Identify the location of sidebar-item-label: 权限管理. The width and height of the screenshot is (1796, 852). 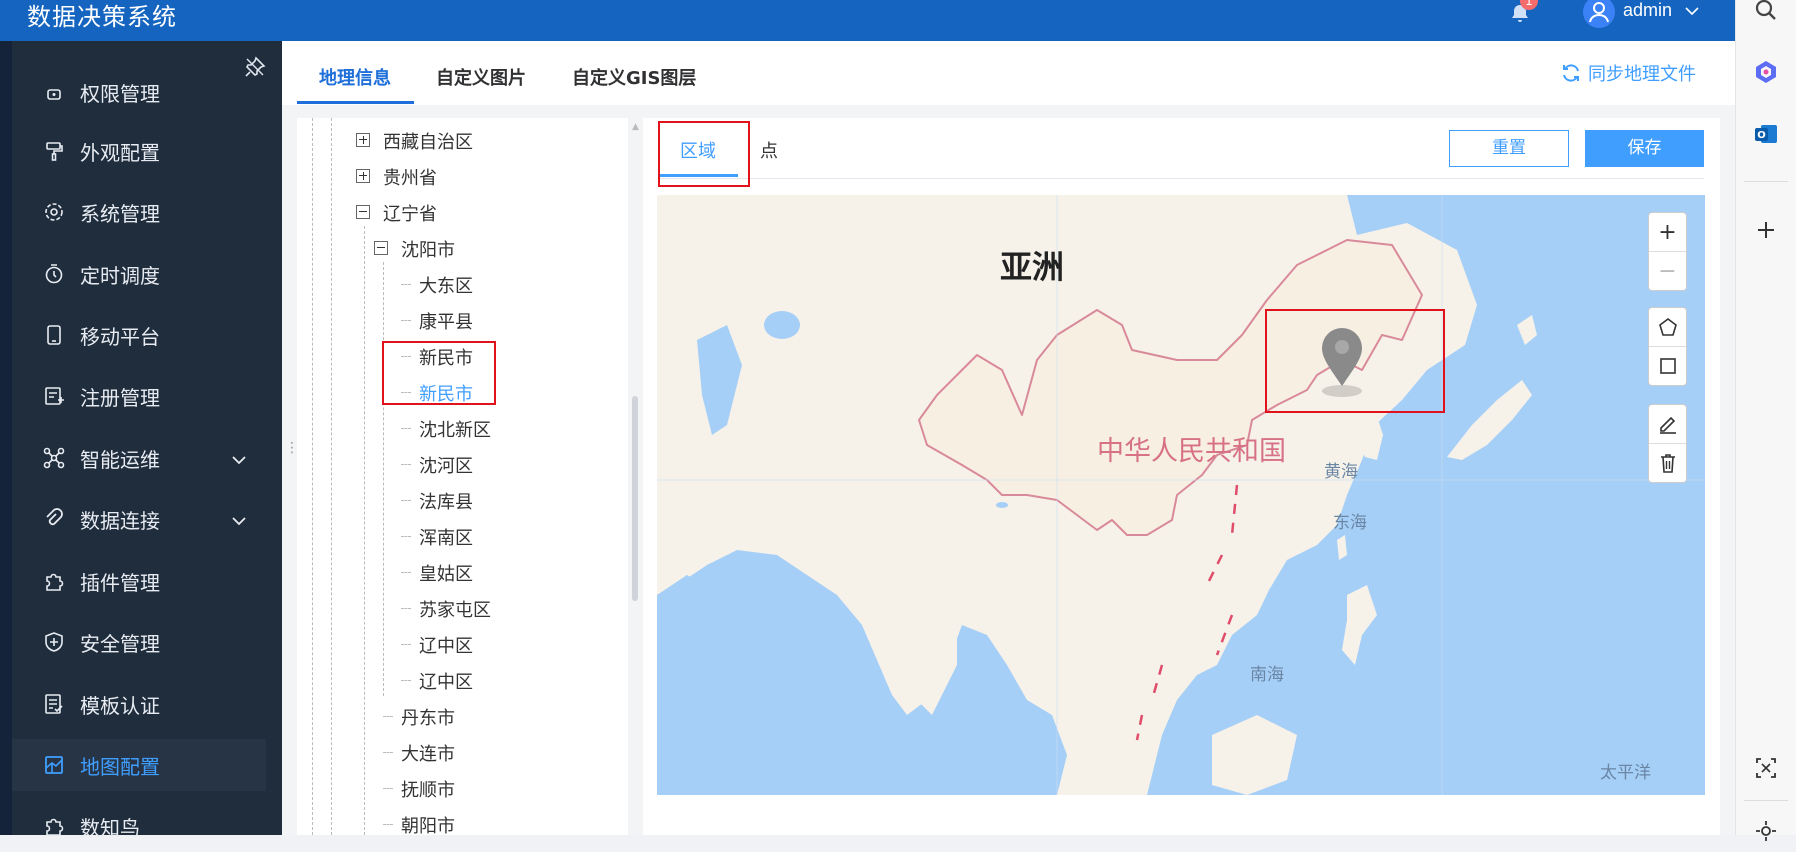
(120, 93).